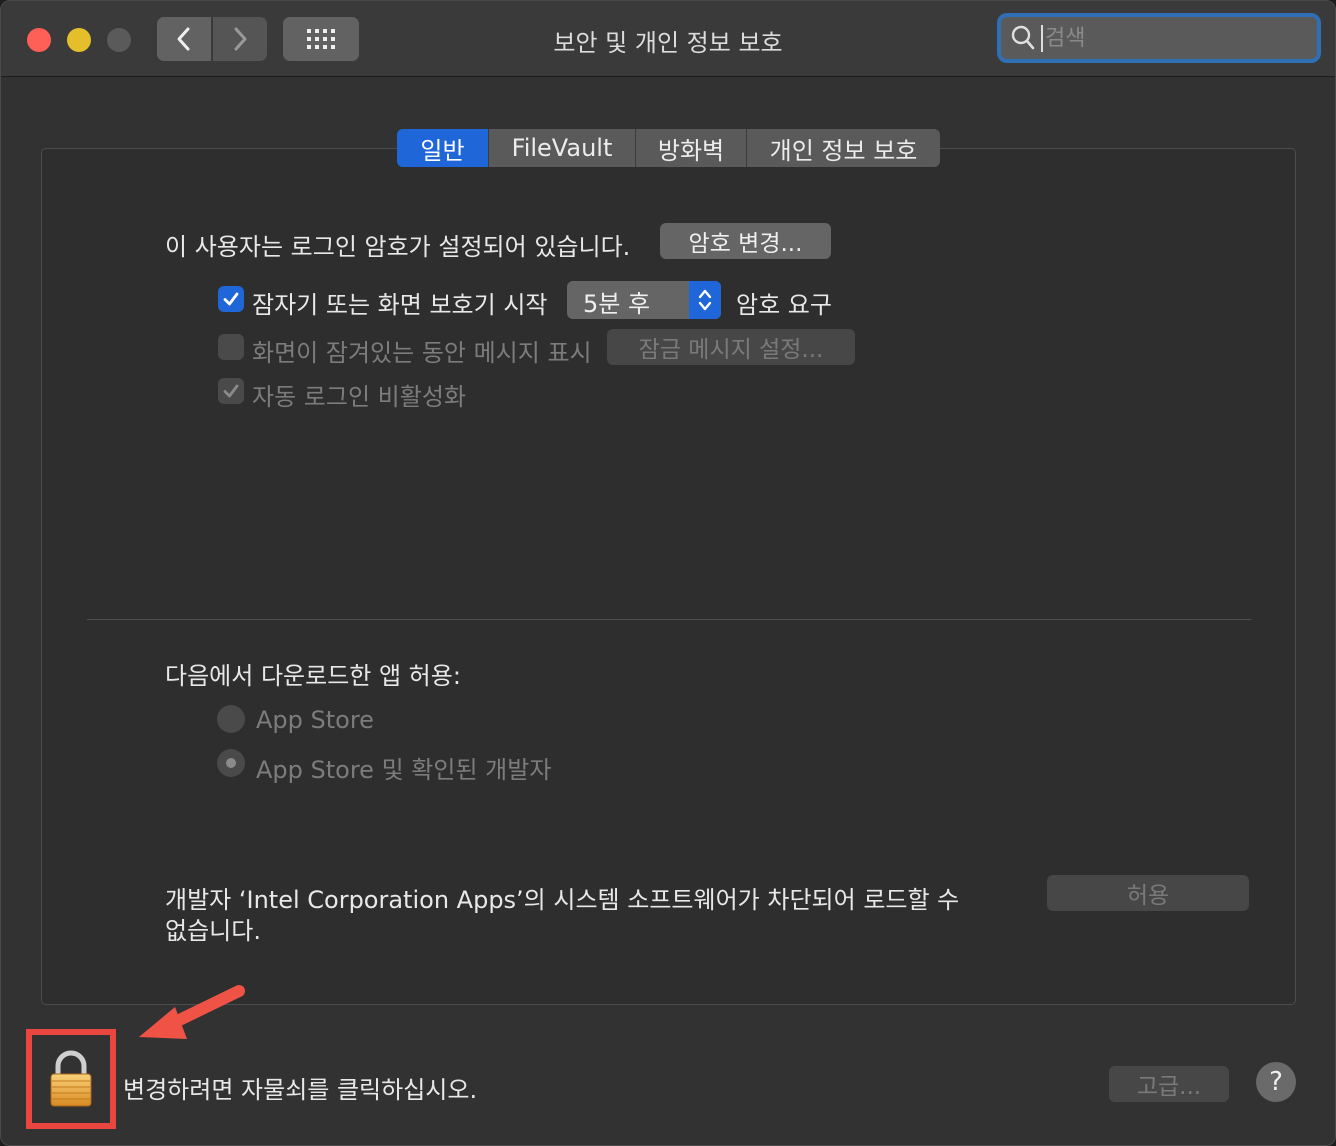 This screenshot has width=1336, height=1146. I want to click on search-field, so click(1159, 38).